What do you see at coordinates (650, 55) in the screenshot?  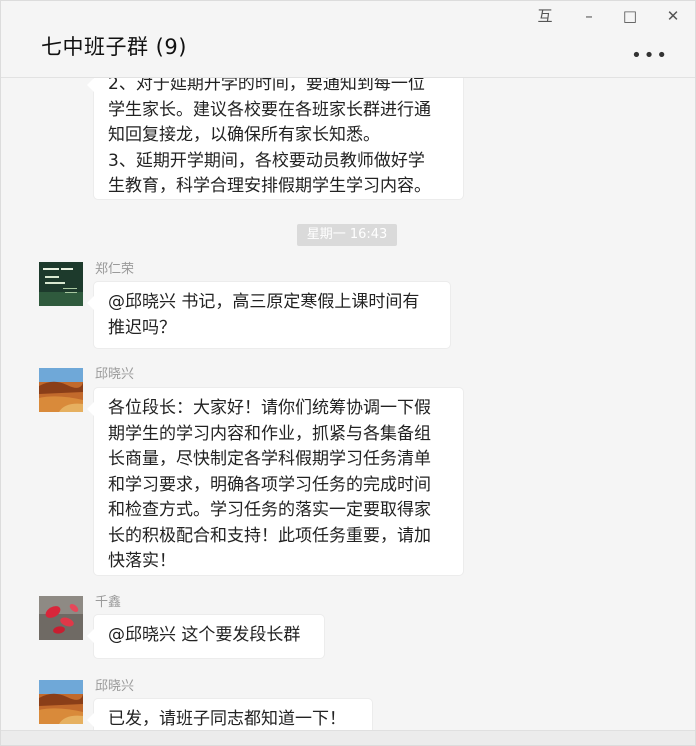 I see `more-options-icon: •••` at bounding box center [650, 55].